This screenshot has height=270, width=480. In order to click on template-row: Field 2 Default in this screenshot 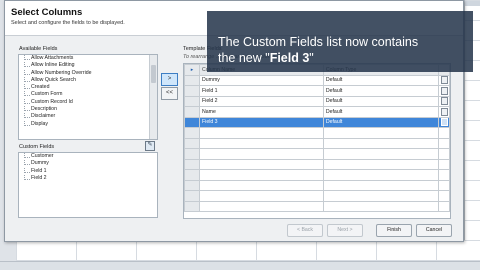, I will do `click(317, 101)`.